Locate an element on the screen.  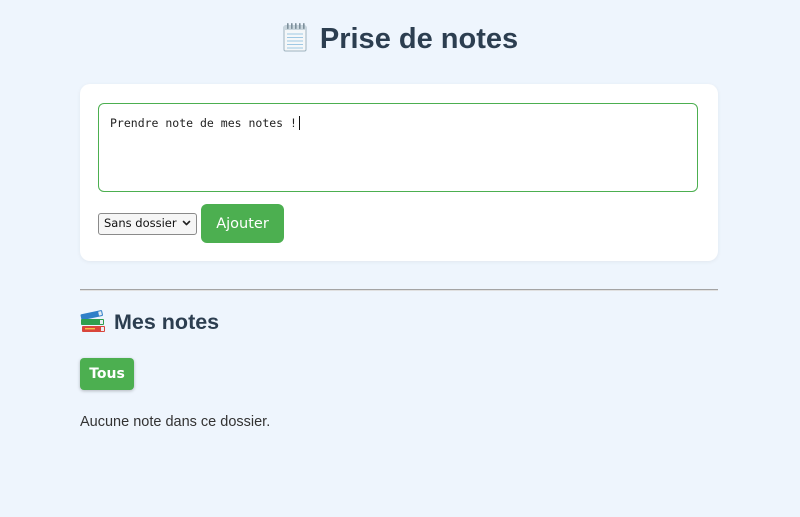
notepad-icon is located at coordinates (295, 37).